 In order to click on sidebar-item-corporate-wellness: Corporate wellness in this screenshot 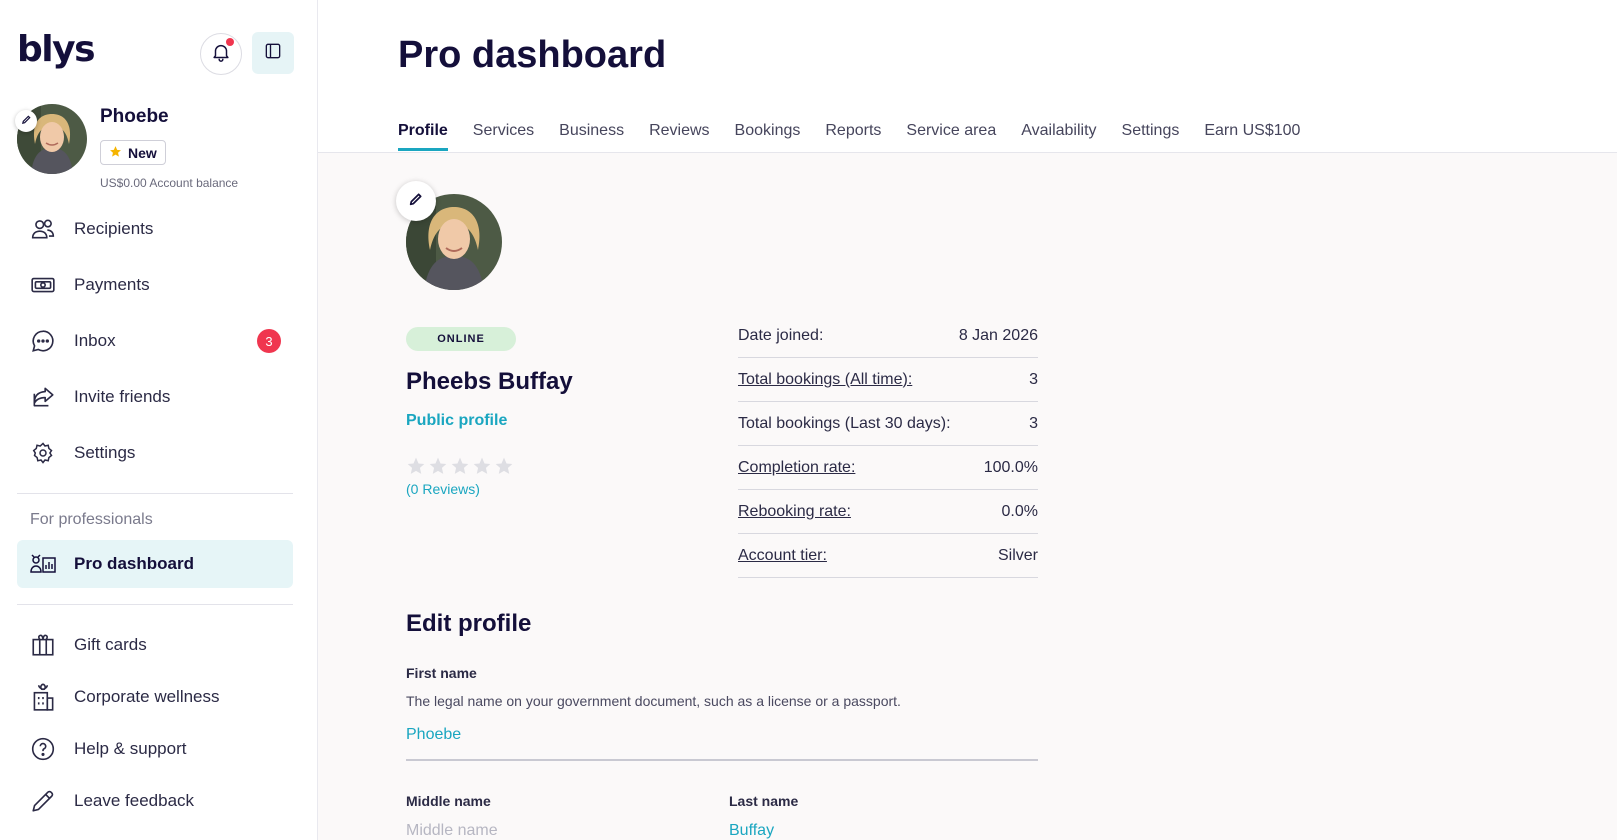, I will do `click(155, 697)`.